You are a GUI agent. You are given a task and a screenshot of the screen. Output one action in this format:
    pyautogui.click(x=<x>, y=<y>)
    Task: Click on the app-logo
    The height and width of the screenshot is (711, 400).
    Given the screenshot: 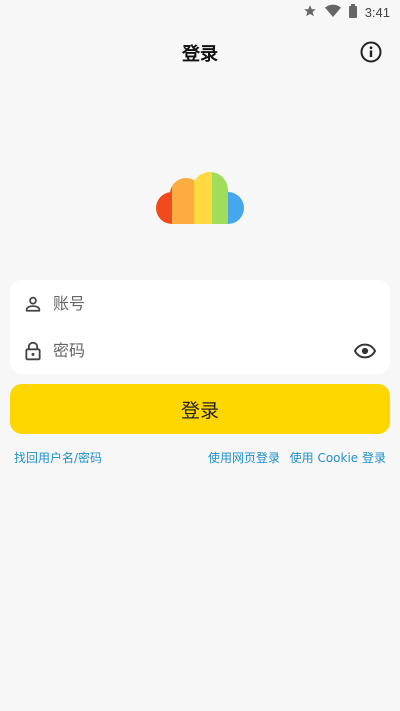 What is the action you would take?
    pyautogui.click(x=200, y=200)
    